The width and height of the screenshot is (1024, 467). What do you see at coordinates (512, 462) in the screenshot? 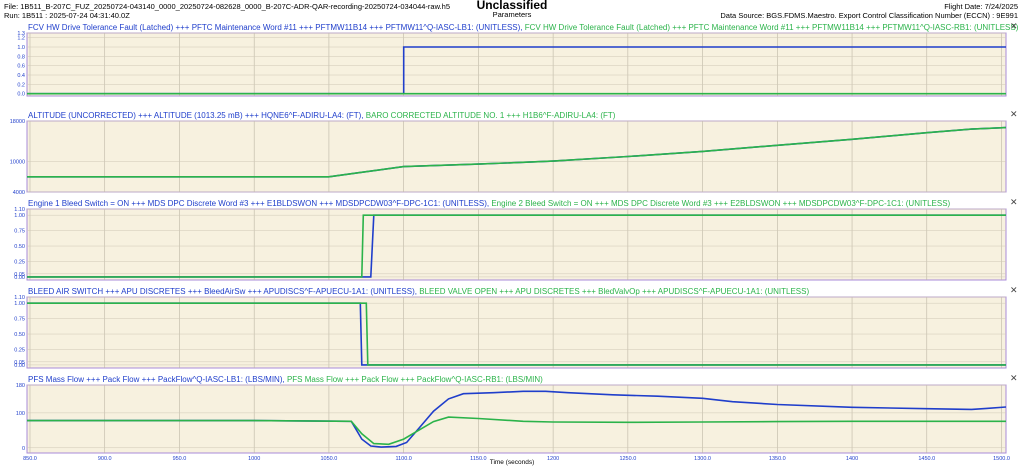
I see `x-axis-label: Time (seconds)` at bounding box center [512, 462].